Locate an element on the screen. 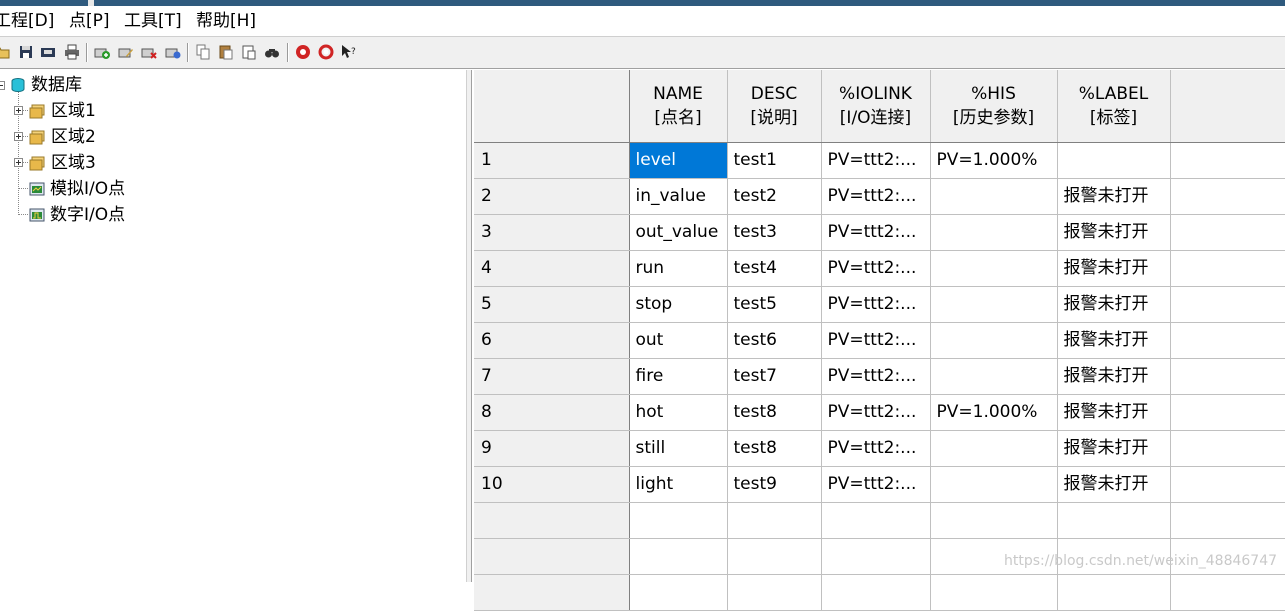 The width and height of the screenshot is (1285, 611). table-row: 5 stop test5 PV=ttt2:... 报警未打开 is located at coordinates (879, 304).